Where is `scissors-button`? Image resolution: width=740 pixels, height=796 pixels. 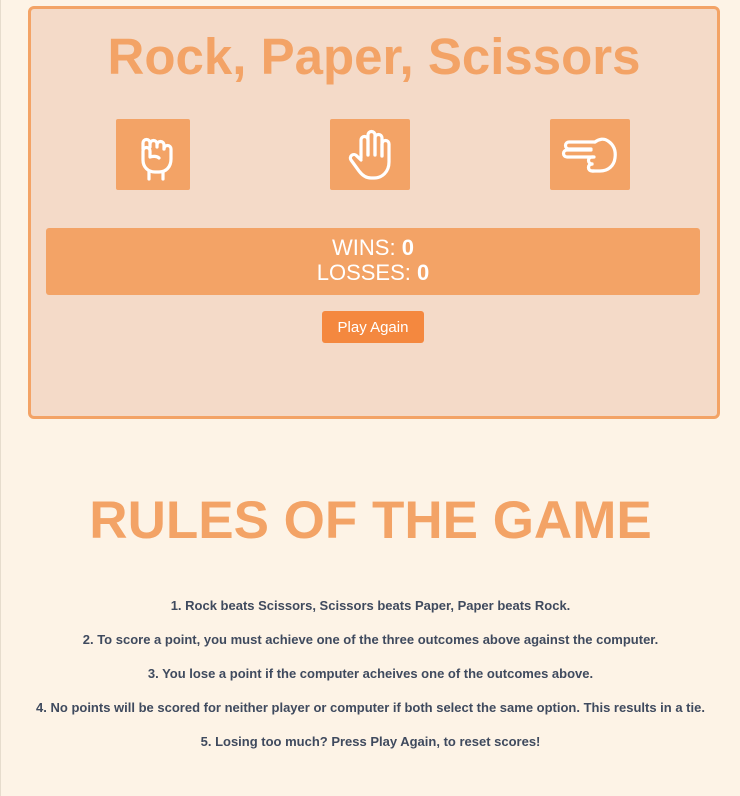
scissors-button is located at coordinates (590, 154).